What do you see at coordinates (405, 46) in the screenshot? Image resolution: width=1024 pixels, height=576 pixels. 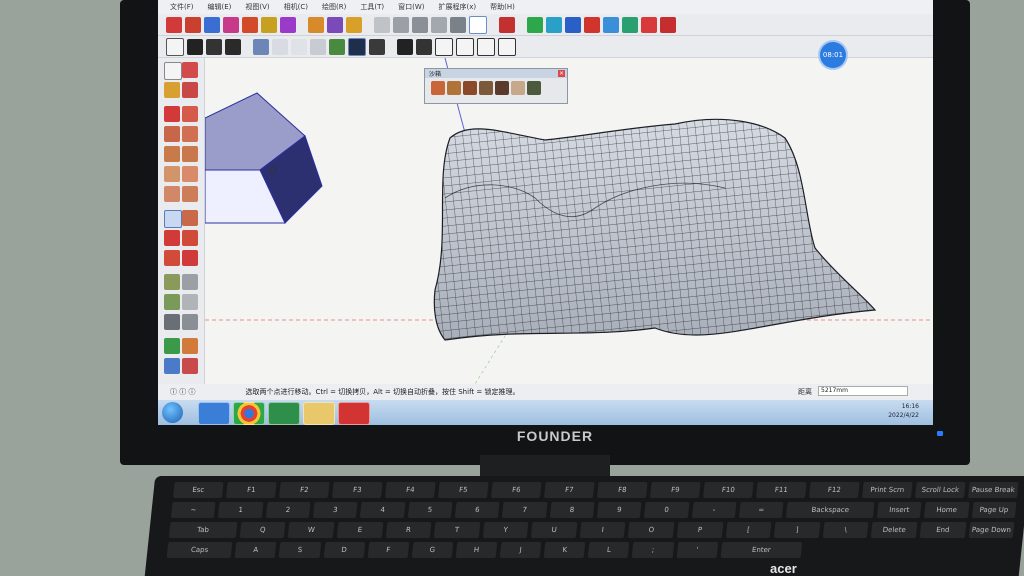 I see `iso-view-icon` at bounding box center [405, 46].